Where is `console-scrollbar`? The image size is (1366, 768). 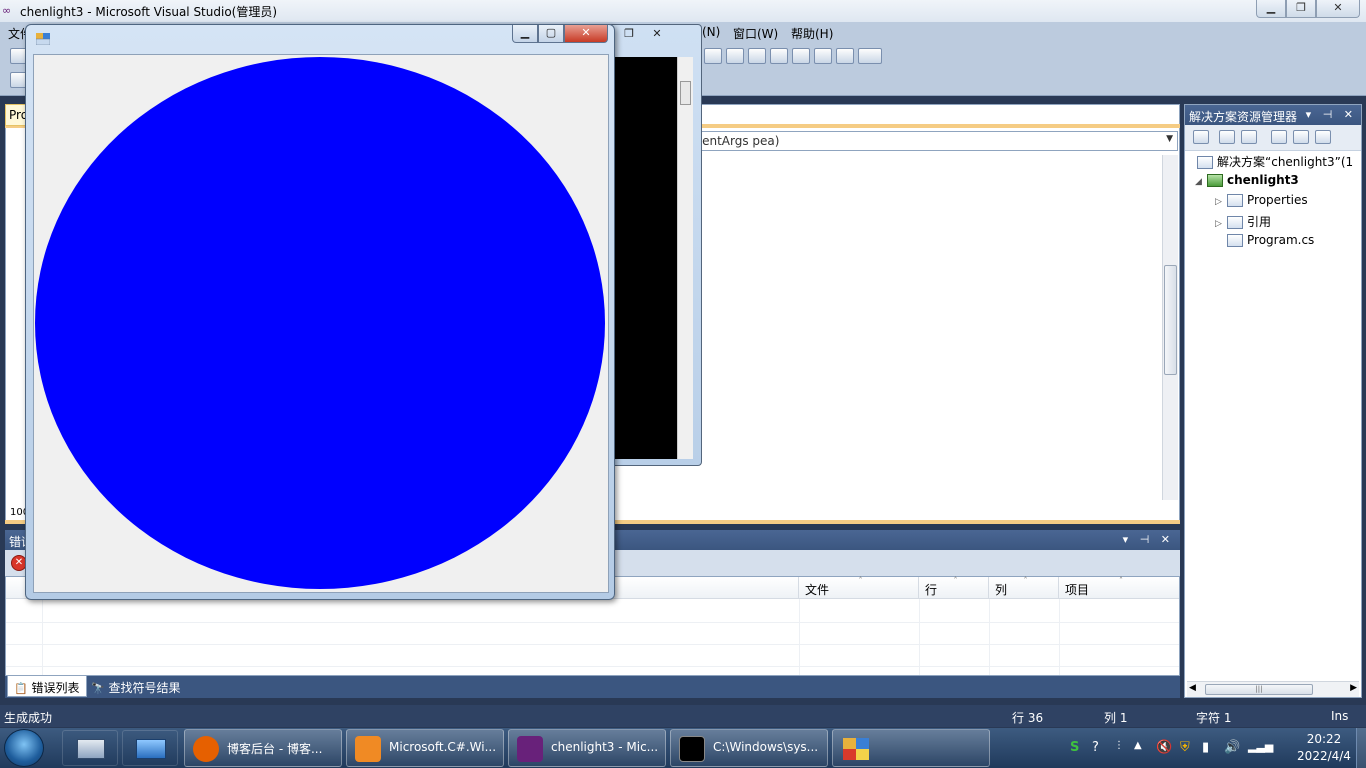
console-scrollbar is located at coordinates (685, 258).